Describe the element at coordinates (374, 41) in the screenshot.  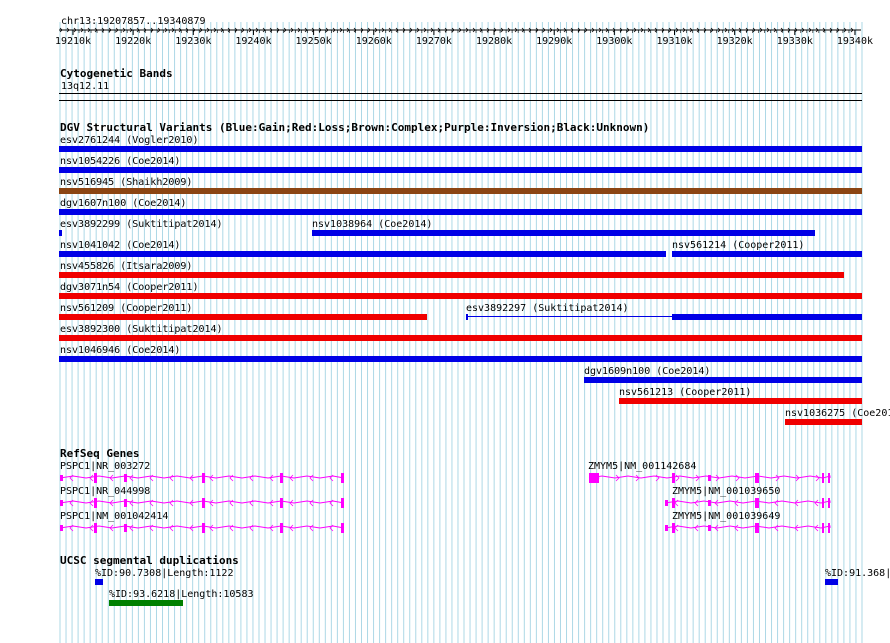
I see `ruler-tick-label: 19260k` at that location.